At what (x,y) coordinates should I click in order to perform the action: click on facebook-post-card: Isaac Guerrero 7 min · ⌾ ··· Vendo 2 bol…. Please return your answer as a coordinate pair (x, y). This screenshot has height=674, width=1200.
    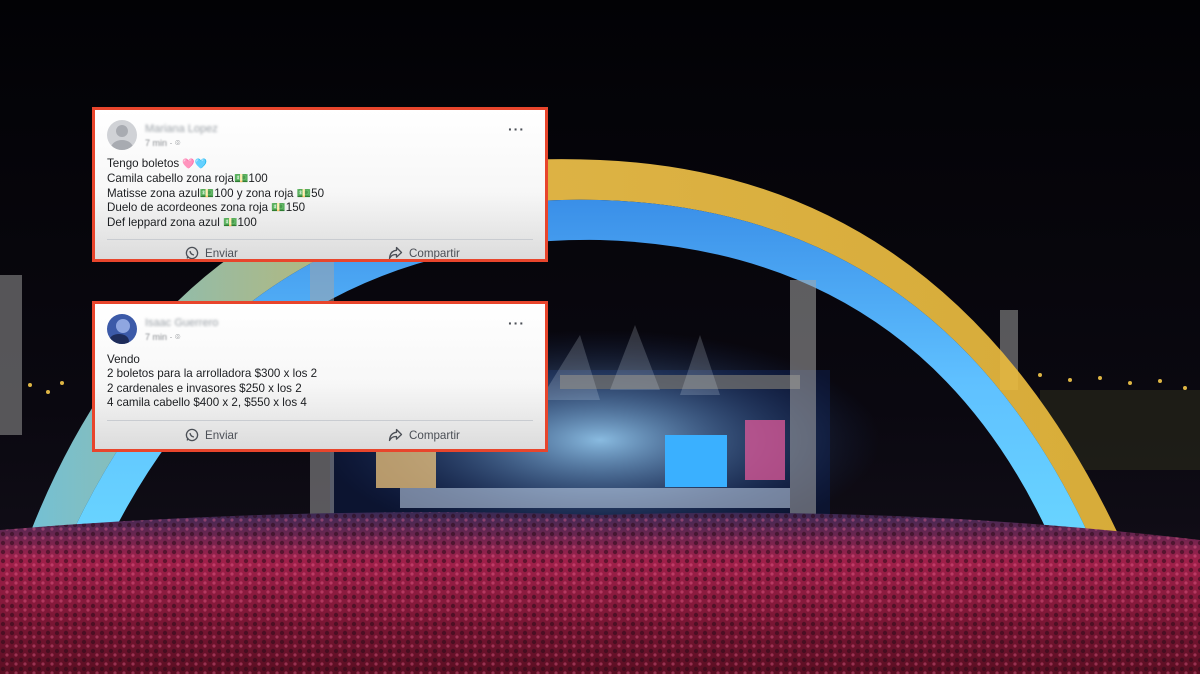
    Looking at the image, I should click on (320, 376).